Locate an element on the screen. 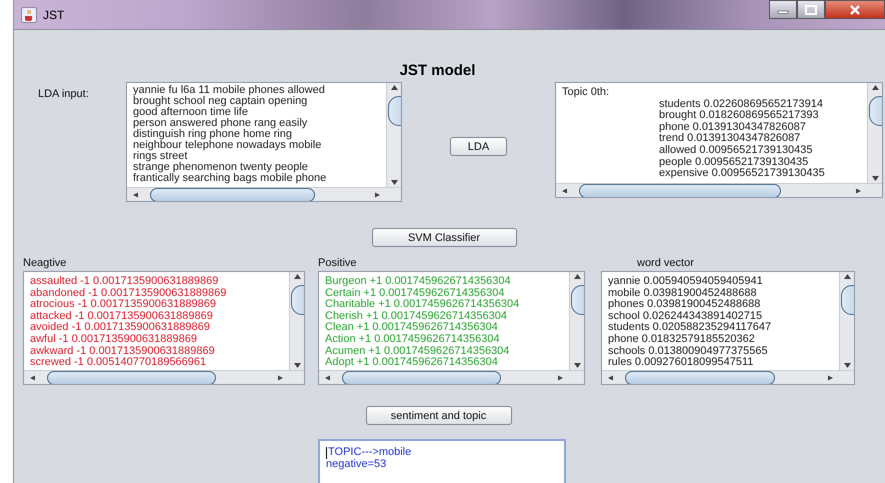 The image size is (885, 483). text-line: negative=53 is located at coordinates (357, 464).